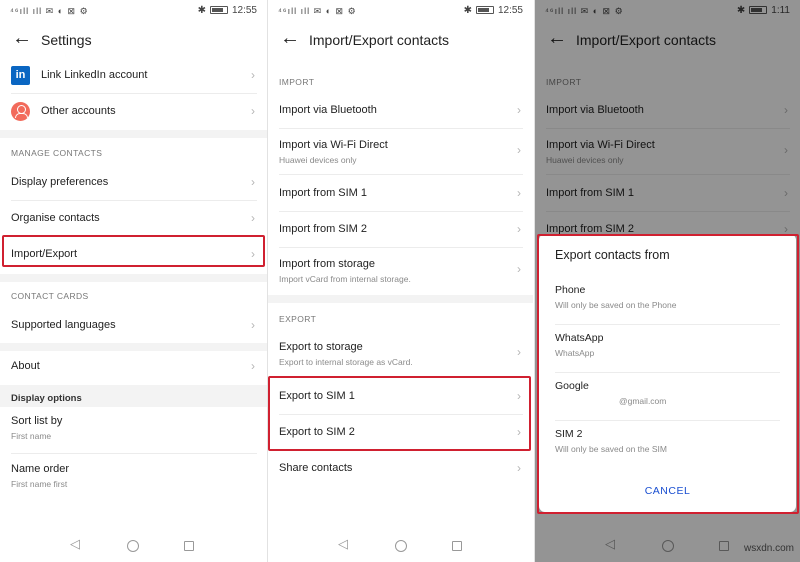 The height and width of the screenshot is (562, 800). I want to click on import-bluetooth-item: Import via Bluetooth ›, so click(401, 111).